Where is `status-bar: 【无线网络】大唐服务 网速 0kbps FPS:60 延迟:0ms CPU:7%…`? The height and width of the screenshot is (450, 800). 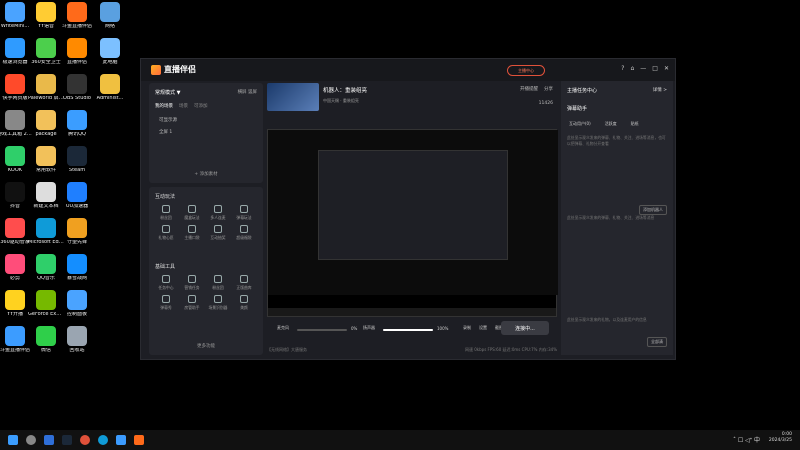 status-bar: 【无线网络】大唐服务 网速 0kbps FPS:60 延迟:0ms CPU:7%… is located at coordinates (412, 350).